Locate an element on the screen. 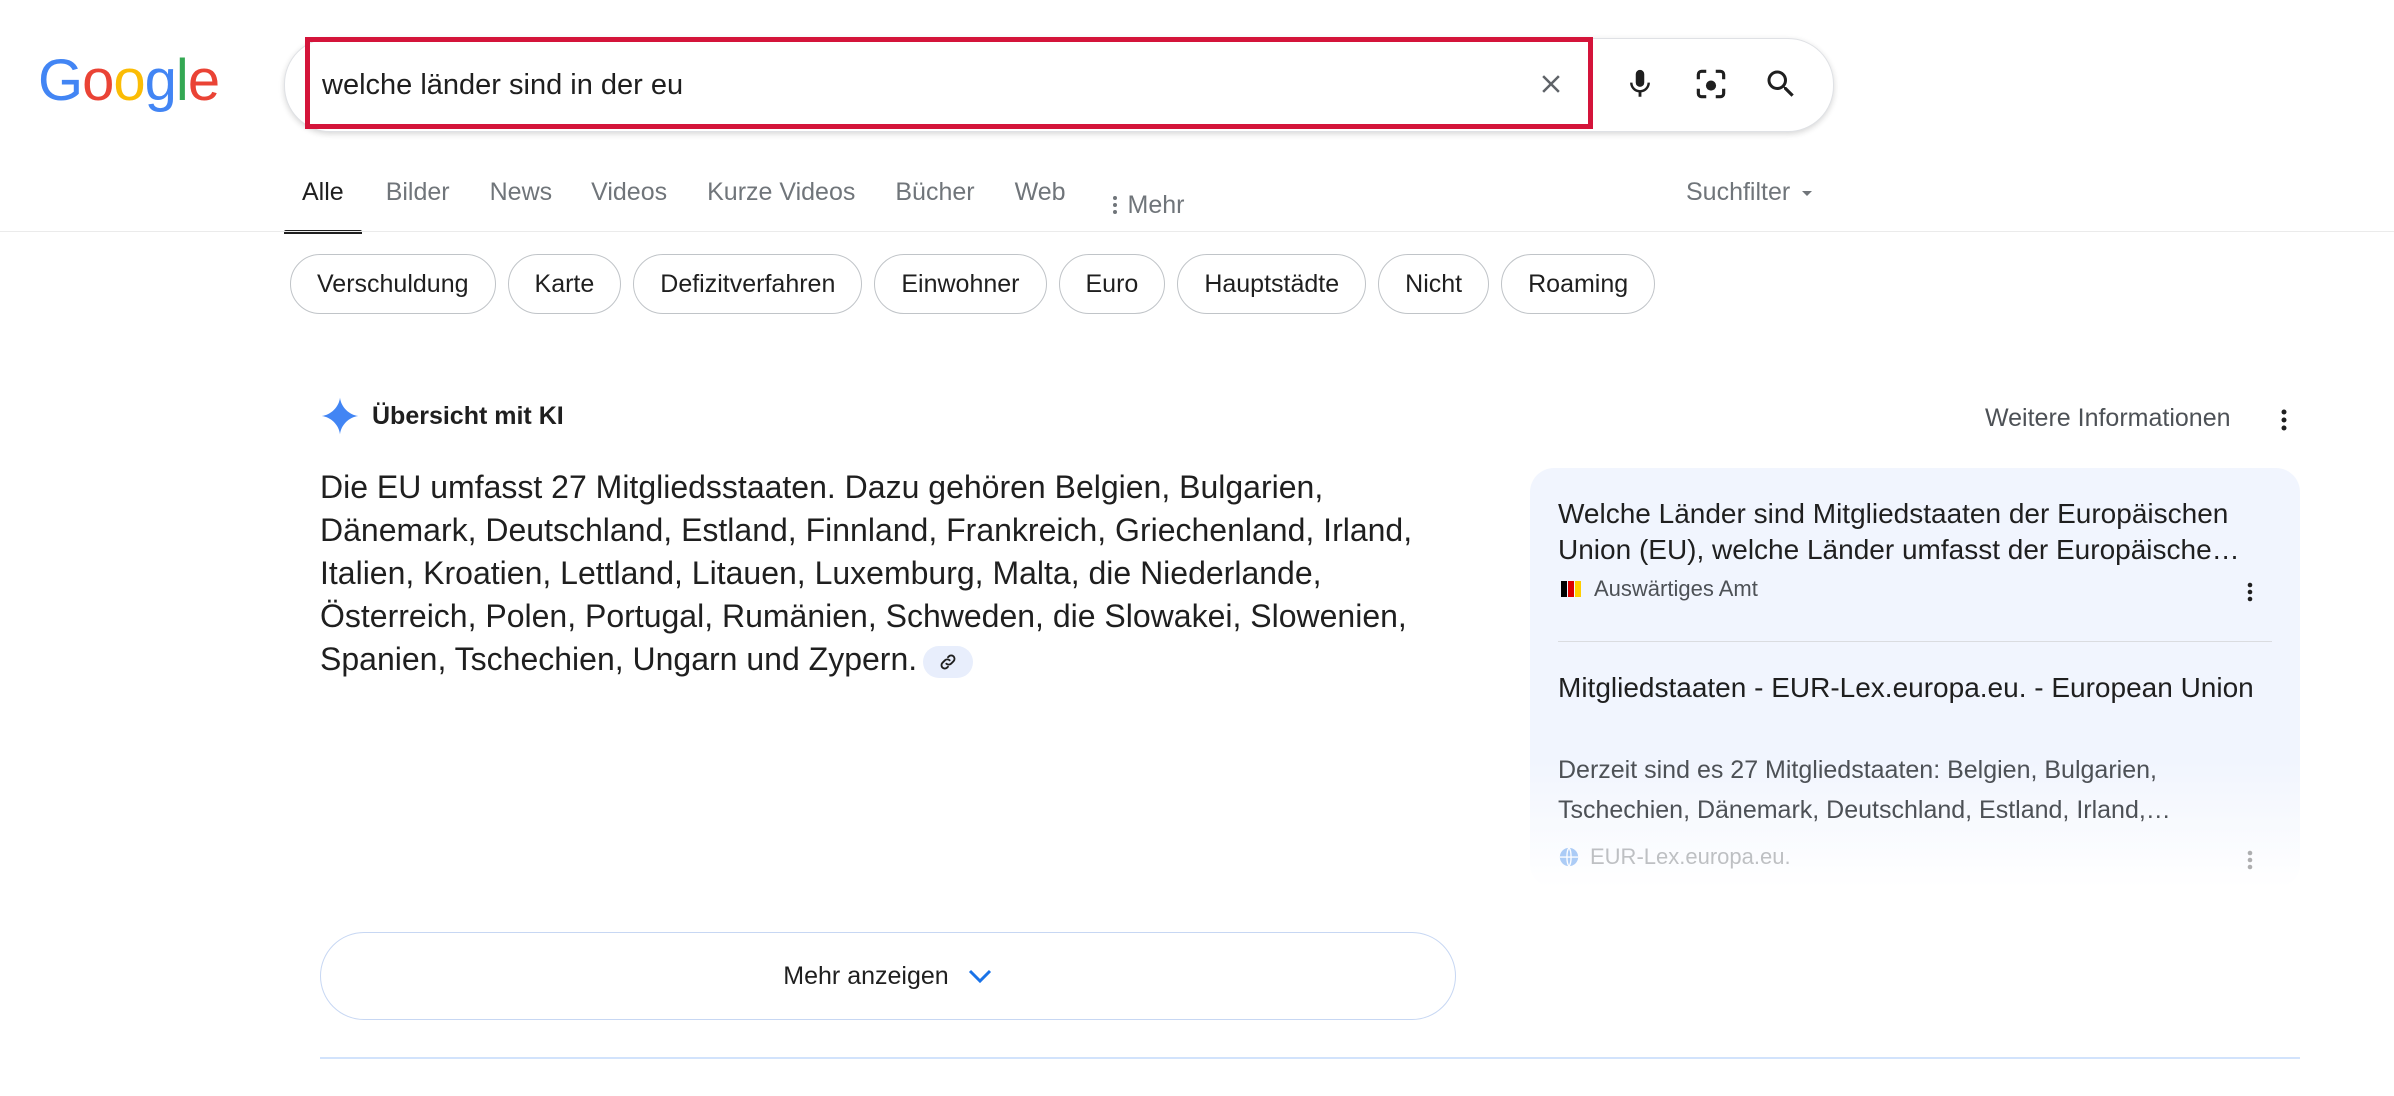 Image resolution: width=2394 pixels, height=1096 pixels. suchfilter-button: Suchfilter is located at coordinates (1750, 192).